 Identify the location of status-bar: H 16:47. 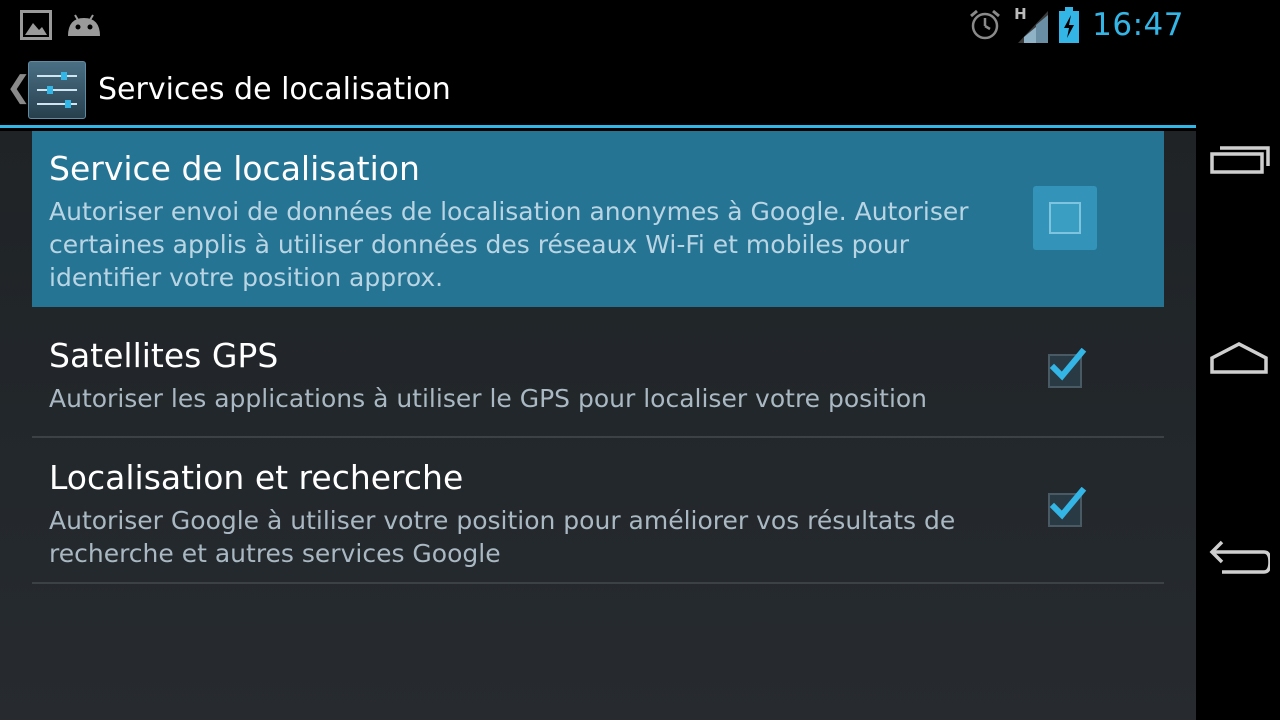
(598, 25).